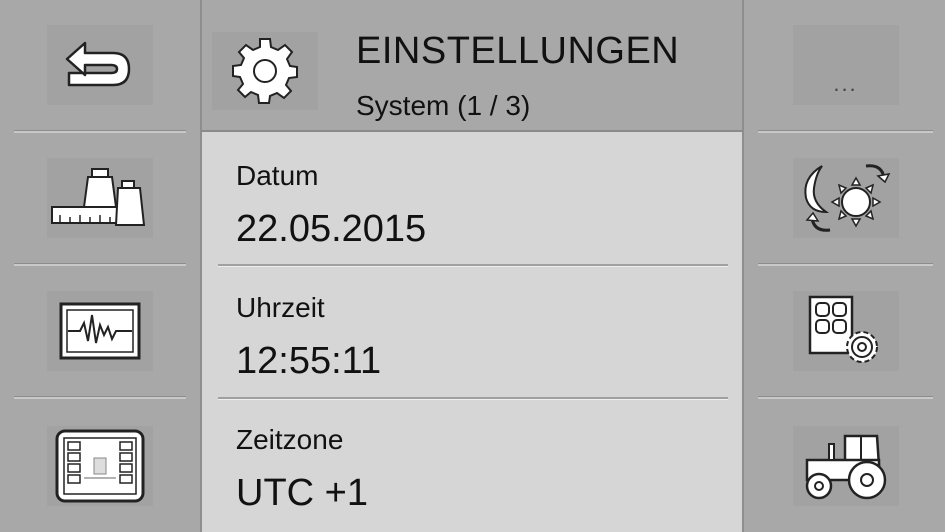 The image size is (945, 532). I want to click on weights-icon, so click(98, 197).